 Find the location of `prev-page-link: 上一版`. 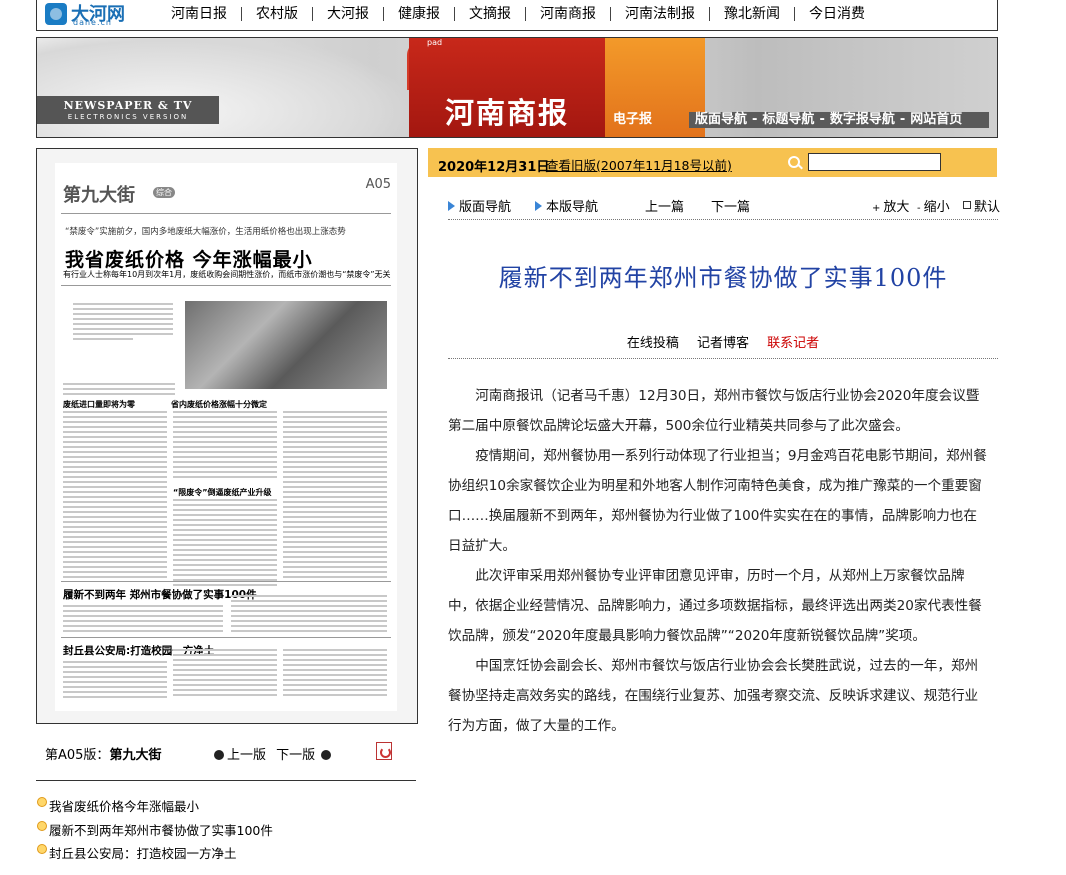

prev-page-link: 上一版 is located at coordinates (246, 755).